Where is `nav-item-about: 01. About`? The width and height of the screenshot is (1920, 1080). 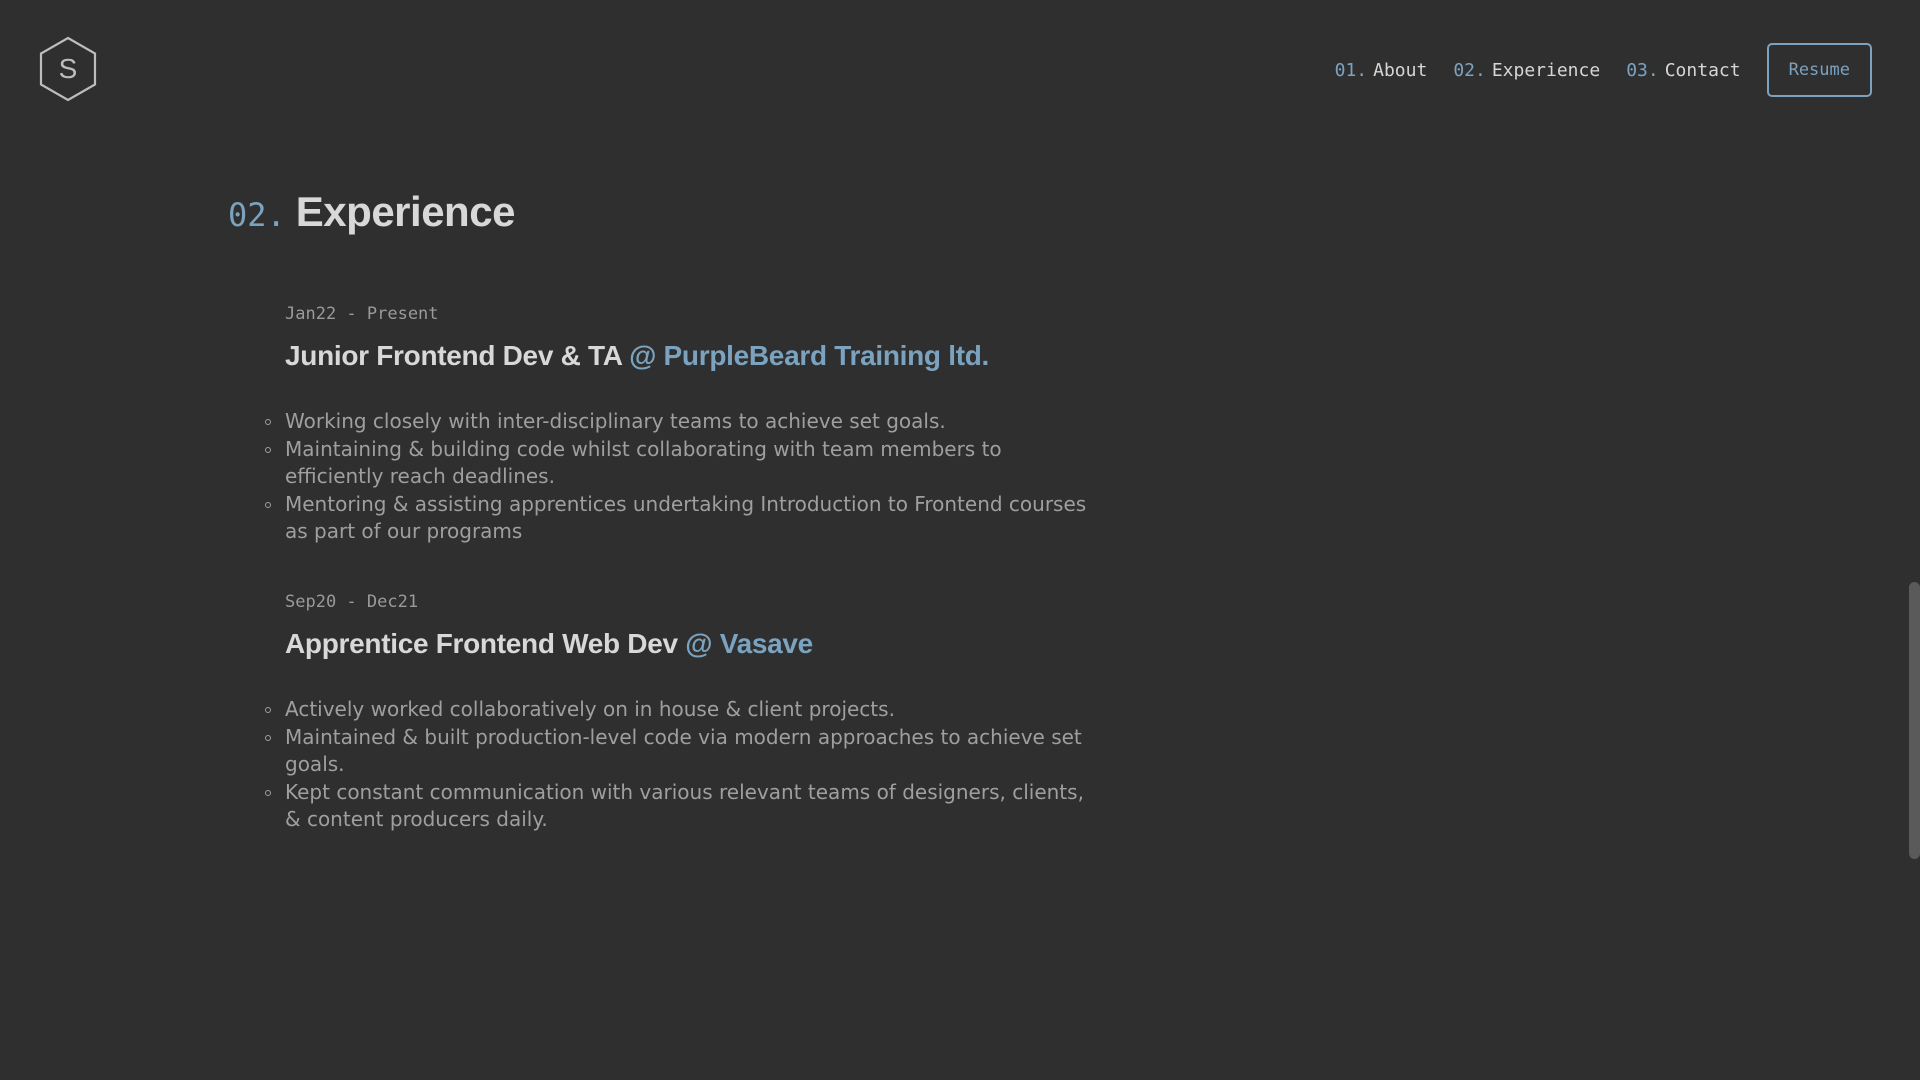
nav-item-about: 01. About is located at coordinates (1381, 70).